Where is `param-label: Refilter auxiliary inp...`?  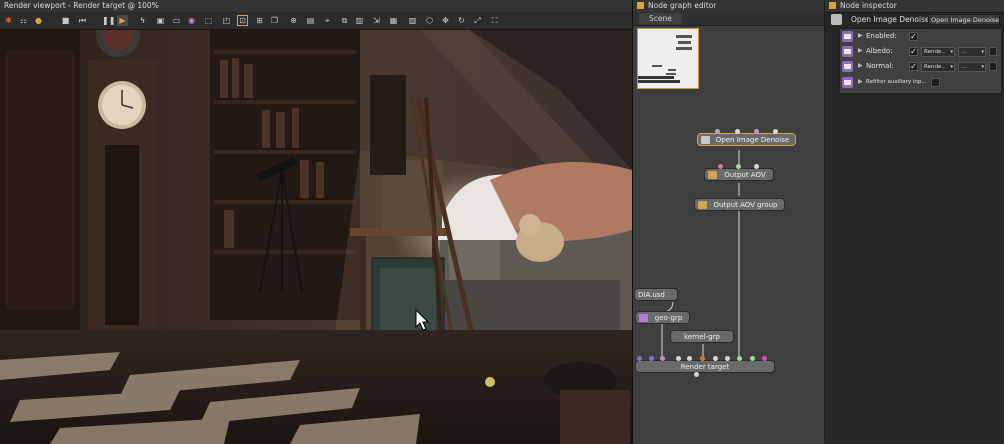
param-label: Refilter auxiliary inp... is located at coordinates (896, 82).